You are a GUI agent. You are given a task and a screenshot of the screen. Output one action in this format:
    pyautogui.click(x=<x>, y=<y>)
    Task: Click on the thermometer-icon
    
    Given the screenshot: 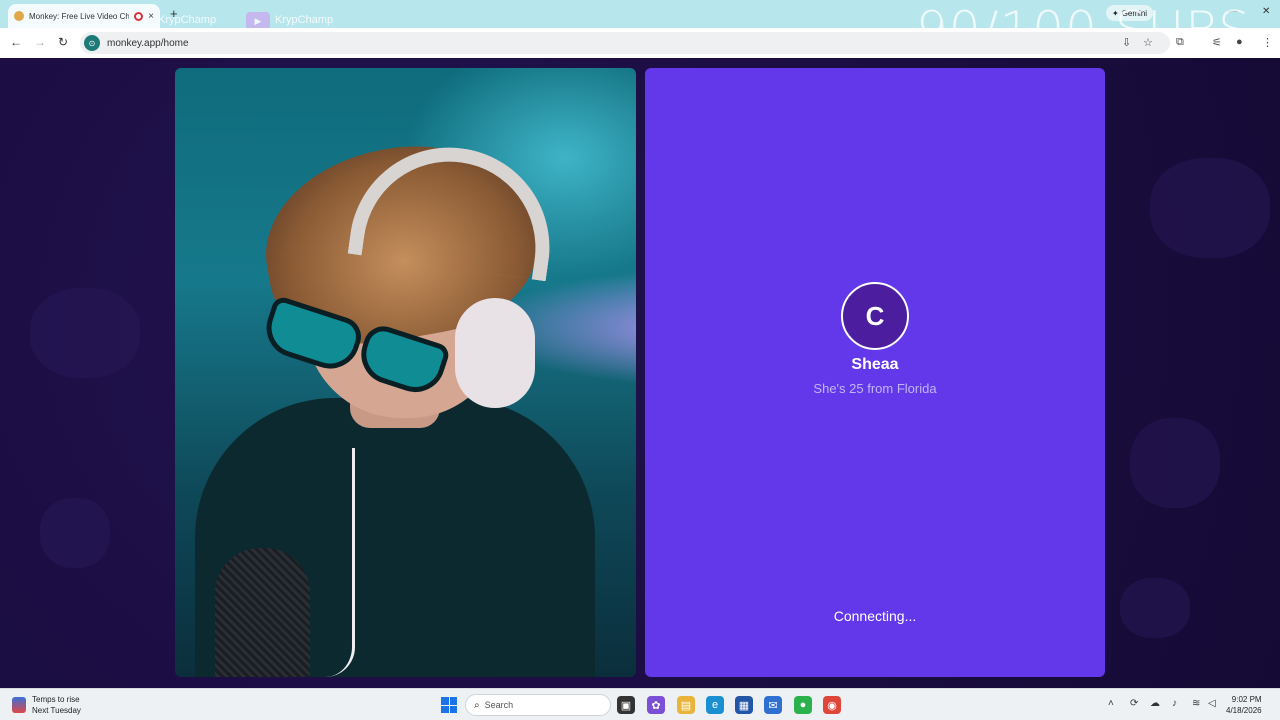 What is the action you would take?
    pyautogui.click(x=19, y=705)
    